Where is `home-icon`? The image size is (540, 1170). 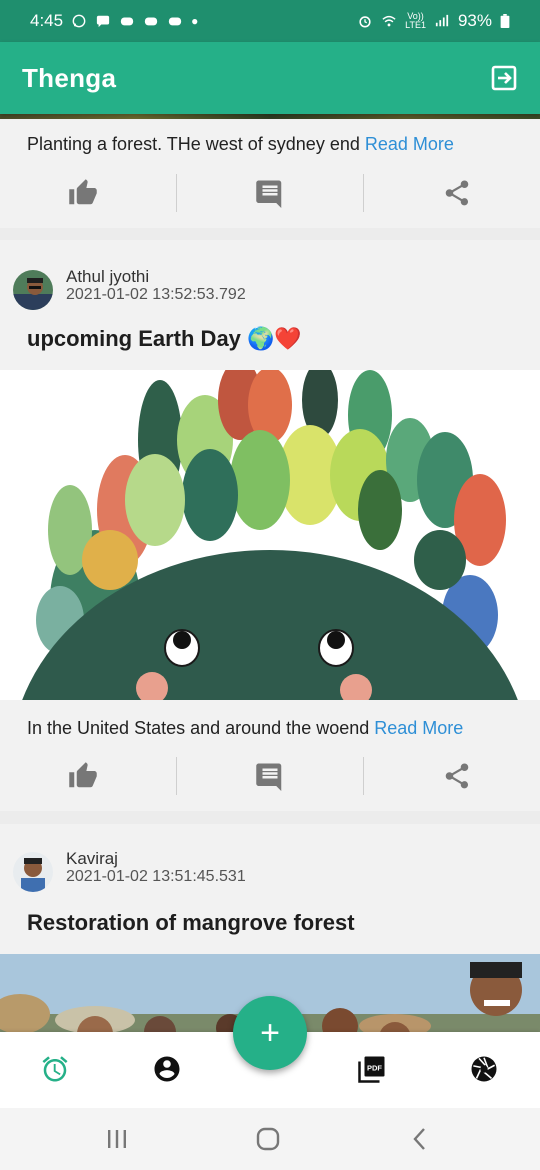
home-icon is located at coordinates (268, 1139).